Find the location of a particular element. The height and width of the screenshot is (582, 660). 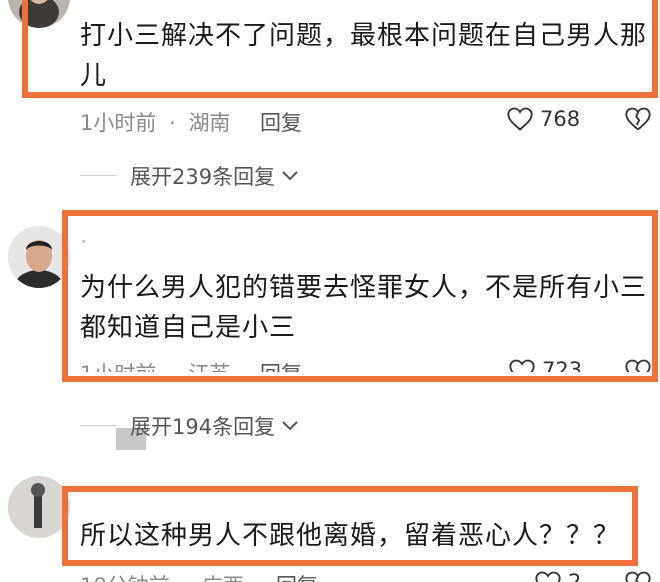

like-button: 2 is located at coordinates (557, 576).